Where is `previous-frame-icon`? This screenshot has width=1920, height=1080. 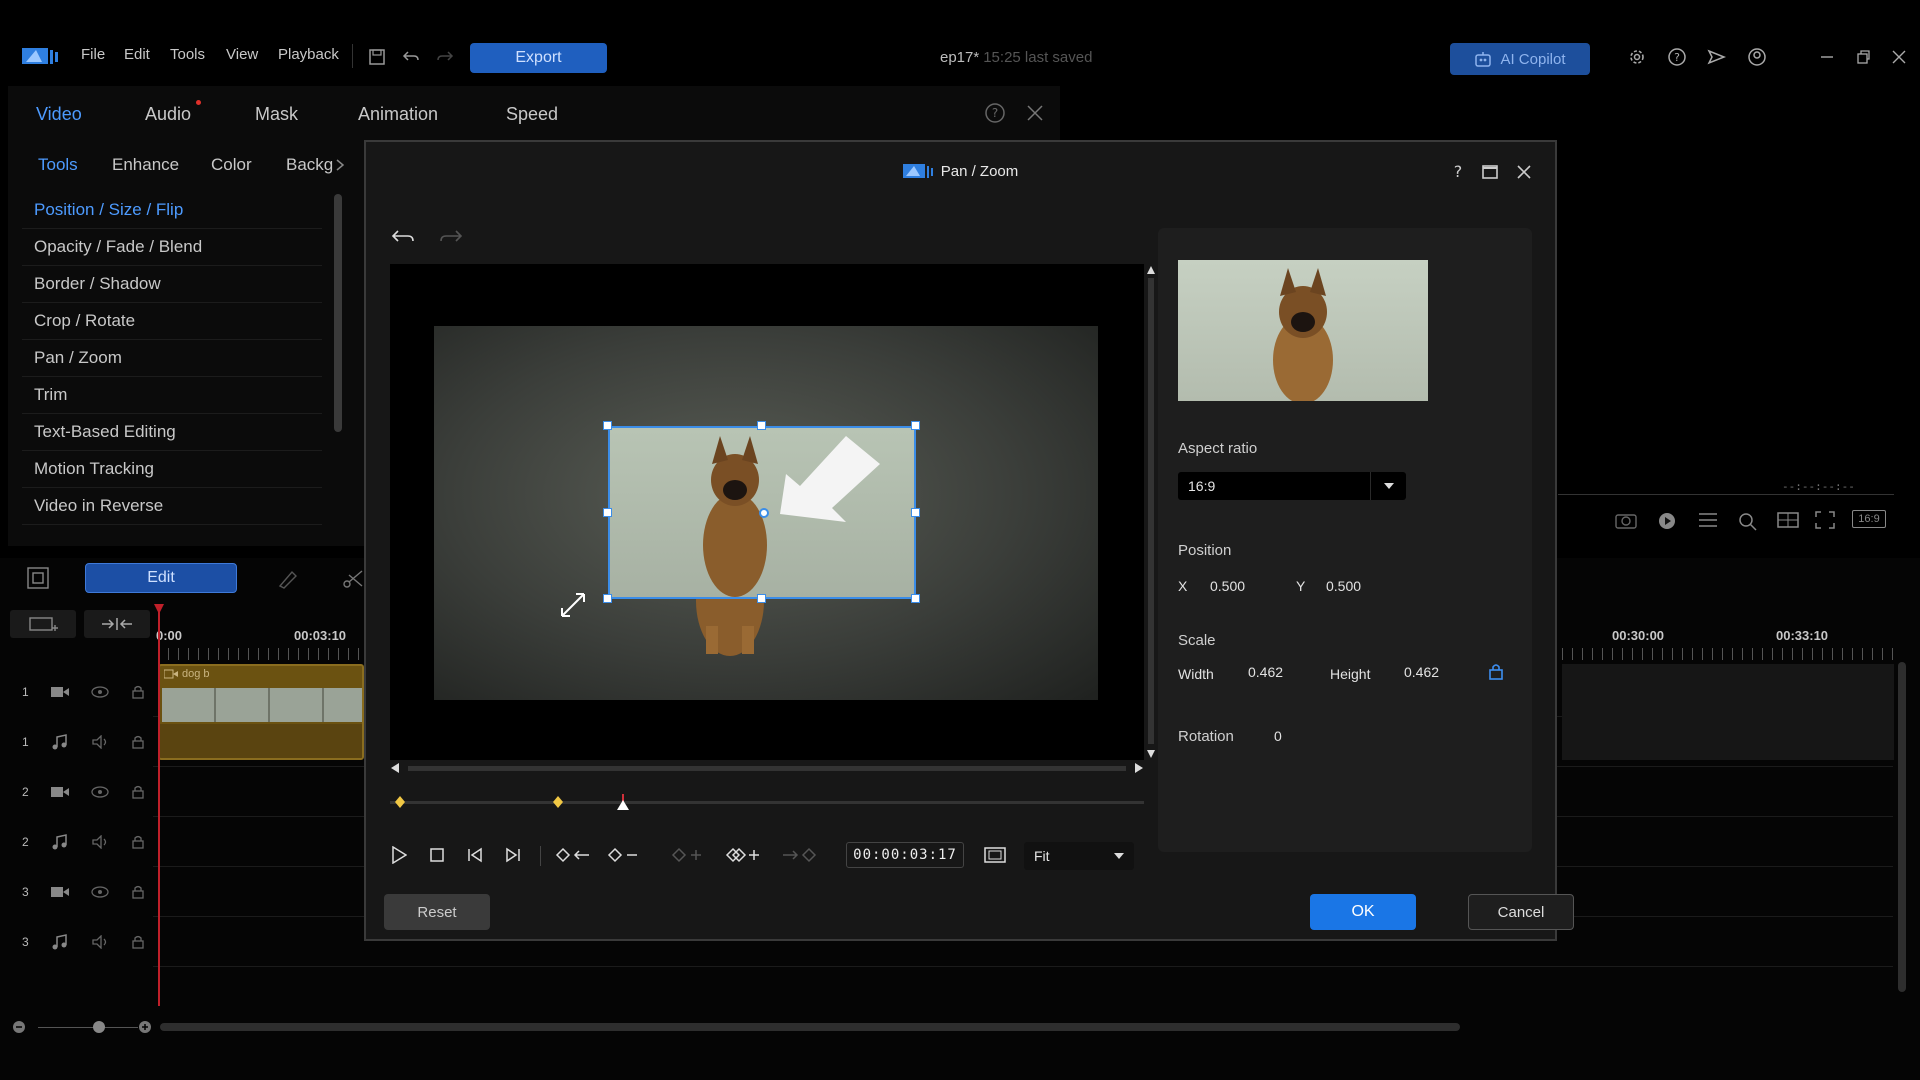 previous-frame-icon is located at coordinates (475, 855).